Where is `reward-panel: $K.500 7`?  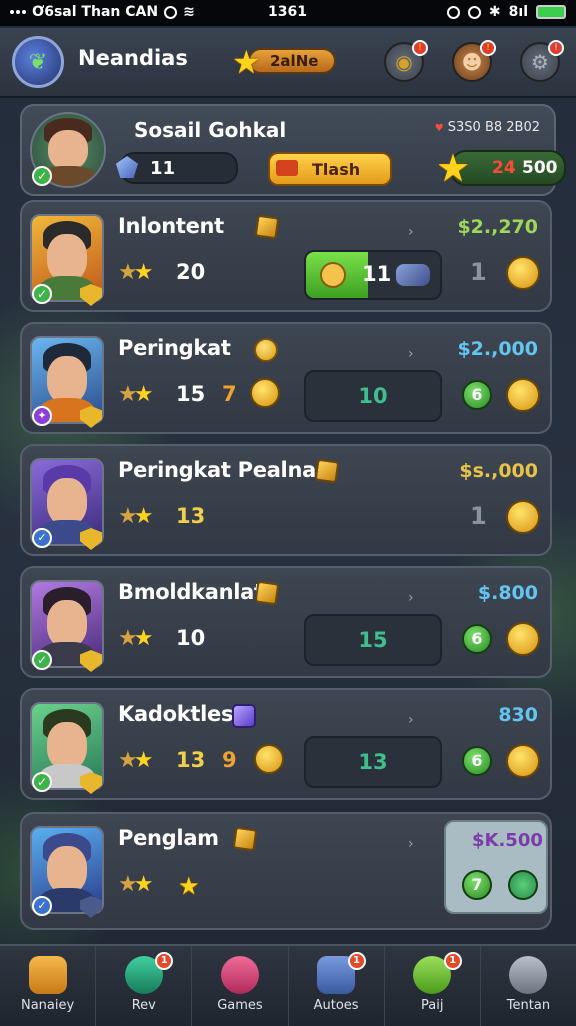
reward-panel: $K.500 7 is located at coordinates (496, 867).